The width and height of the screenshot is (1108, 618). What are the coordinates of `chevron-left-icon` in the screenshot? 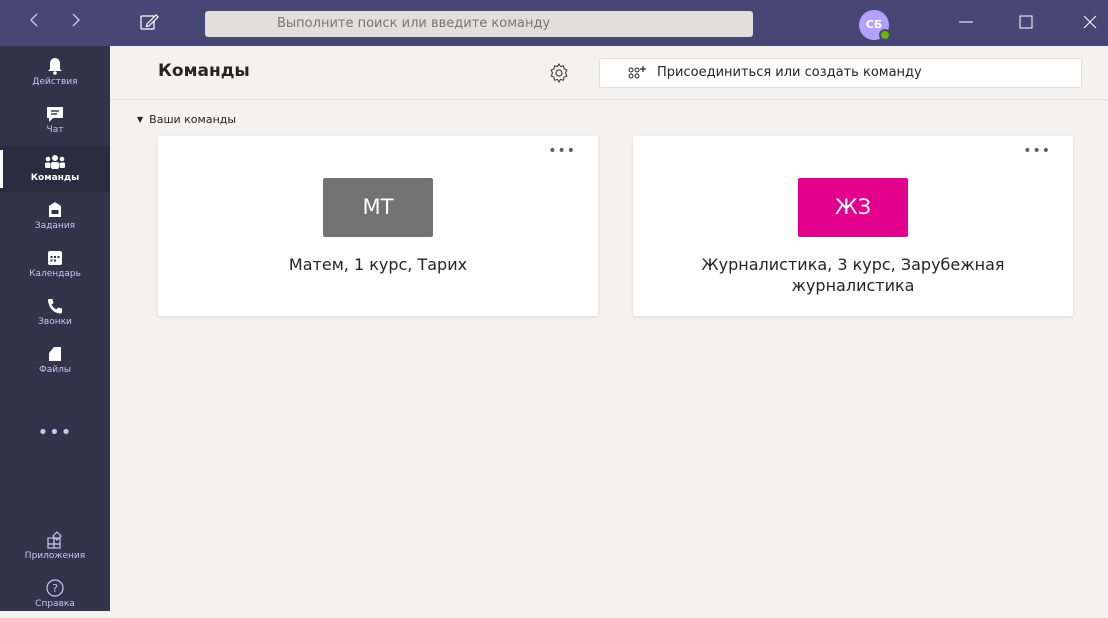 It's located at (34, 20).